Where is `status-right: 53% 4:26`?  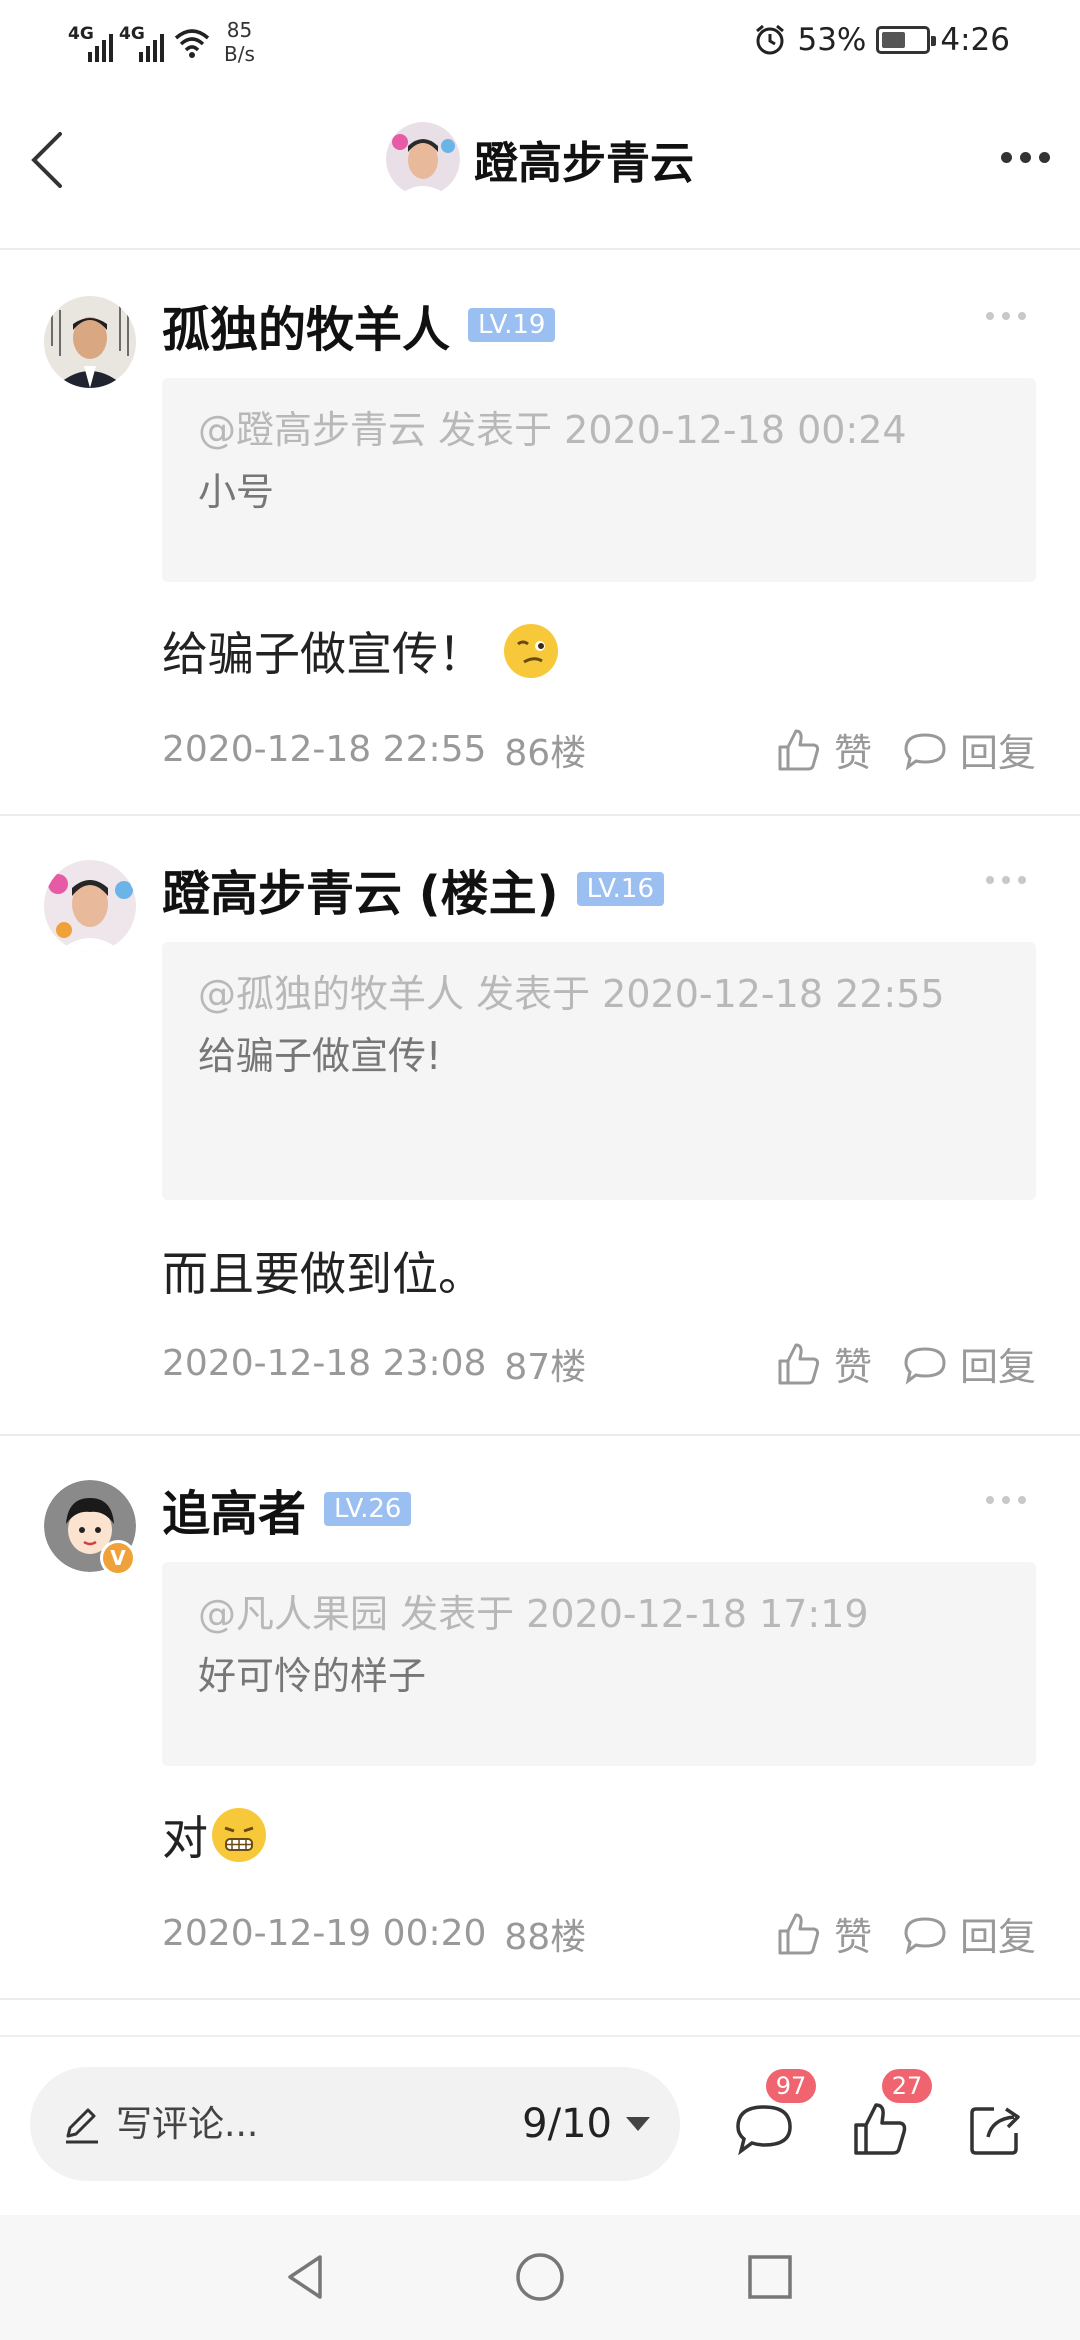 status-right: 53% 4:26 is located at coordinates (881, 40).